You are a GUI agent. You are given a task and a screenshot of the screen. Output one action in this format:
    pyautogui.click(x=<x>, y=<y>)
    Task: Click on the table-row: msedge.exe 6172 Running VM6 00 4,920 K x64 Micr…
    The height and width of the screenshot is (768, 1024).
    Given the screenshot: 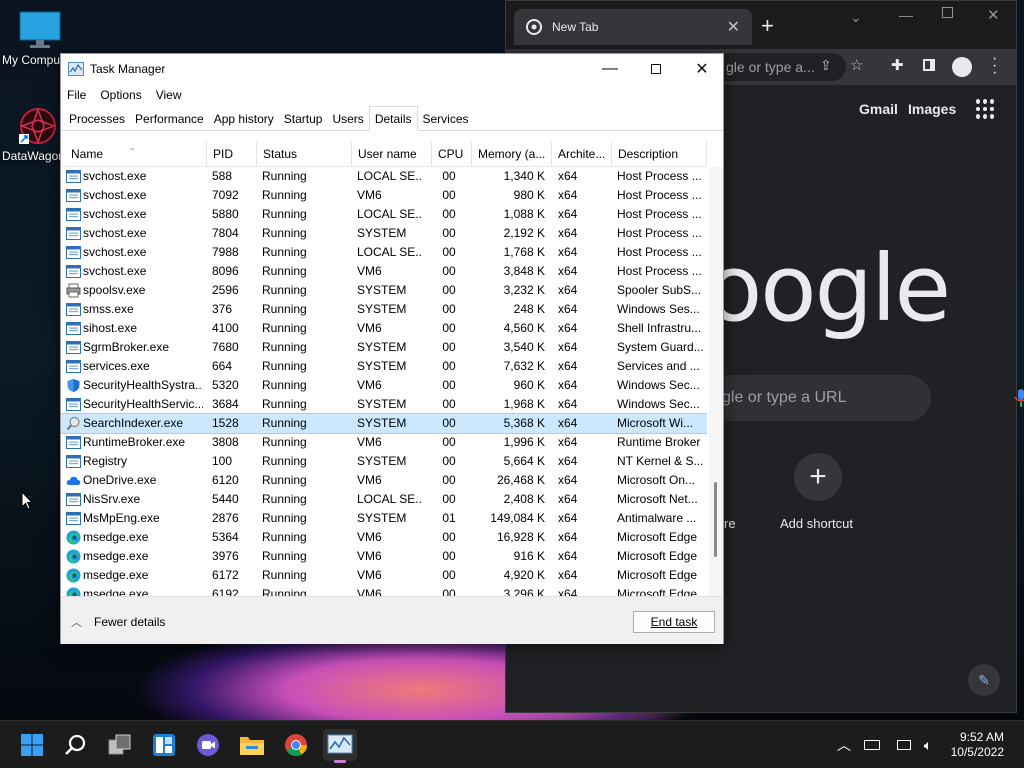 What is the action you would take?
    pyautogui.click(x=384, y=575)
    